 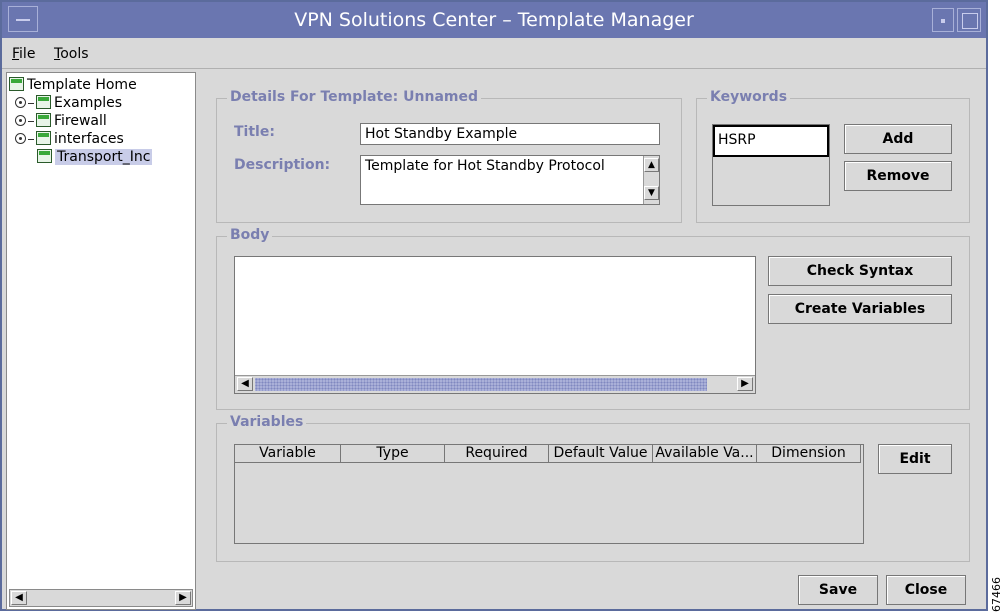 I want to click on add-keyword-button: Add, so click(x=898, y=139).